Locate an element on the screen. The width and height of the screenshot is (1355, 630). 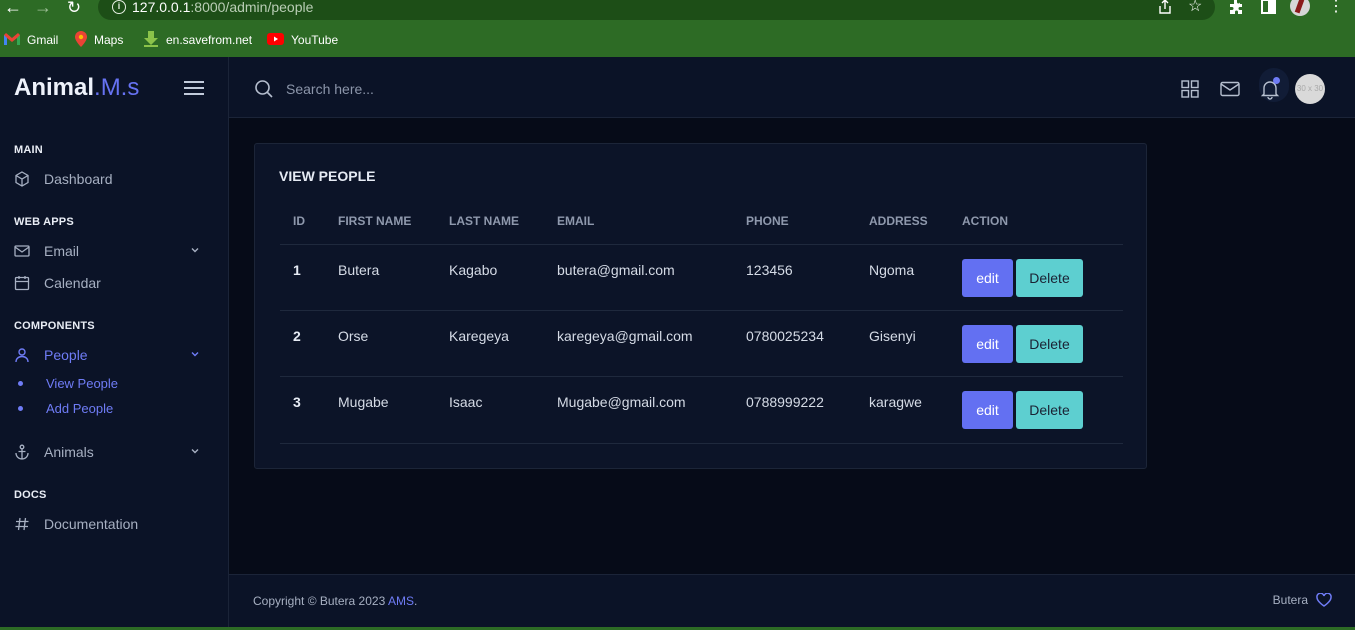
sidebar-item-label: People is located at coordinates (66, 355).